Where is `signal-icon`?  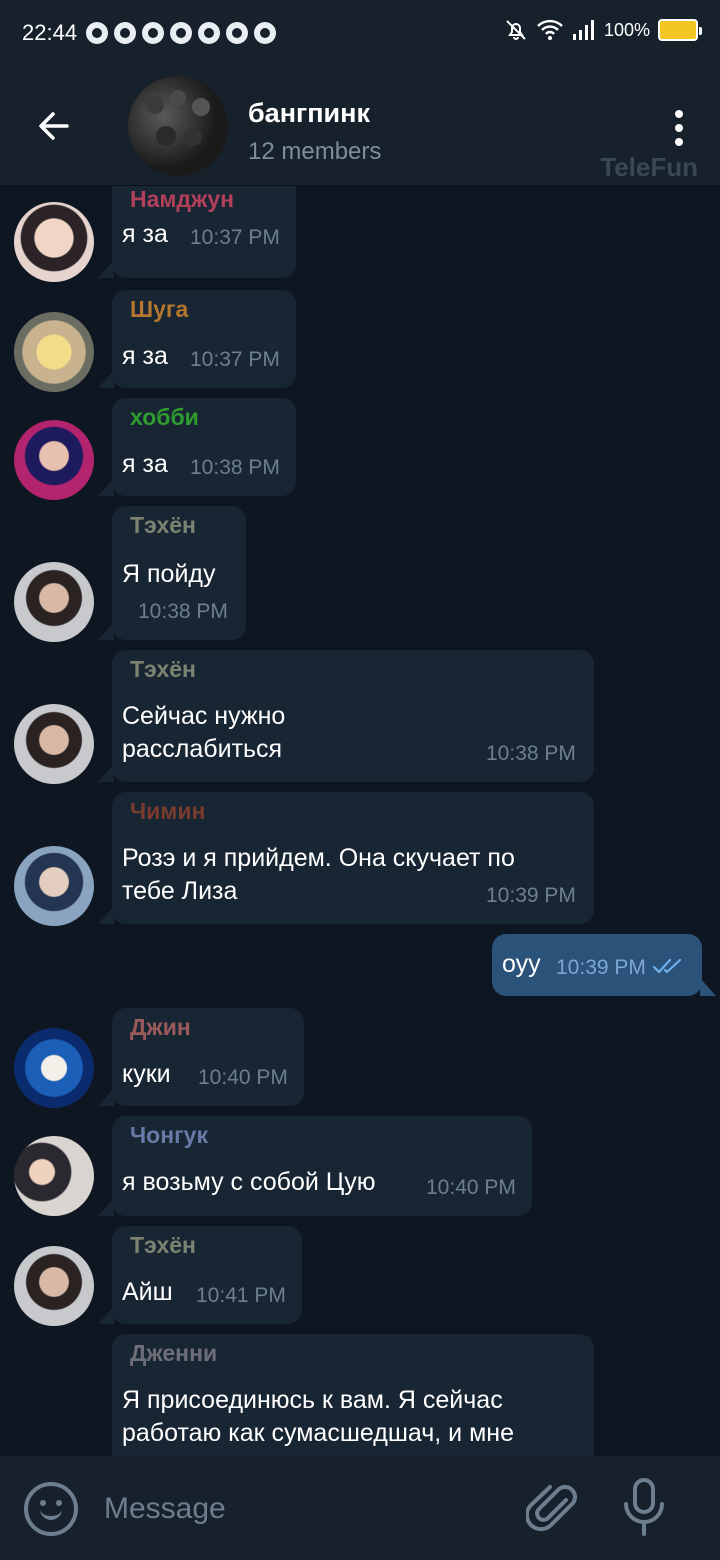 signal-icon is located at coordinates (583, 30).